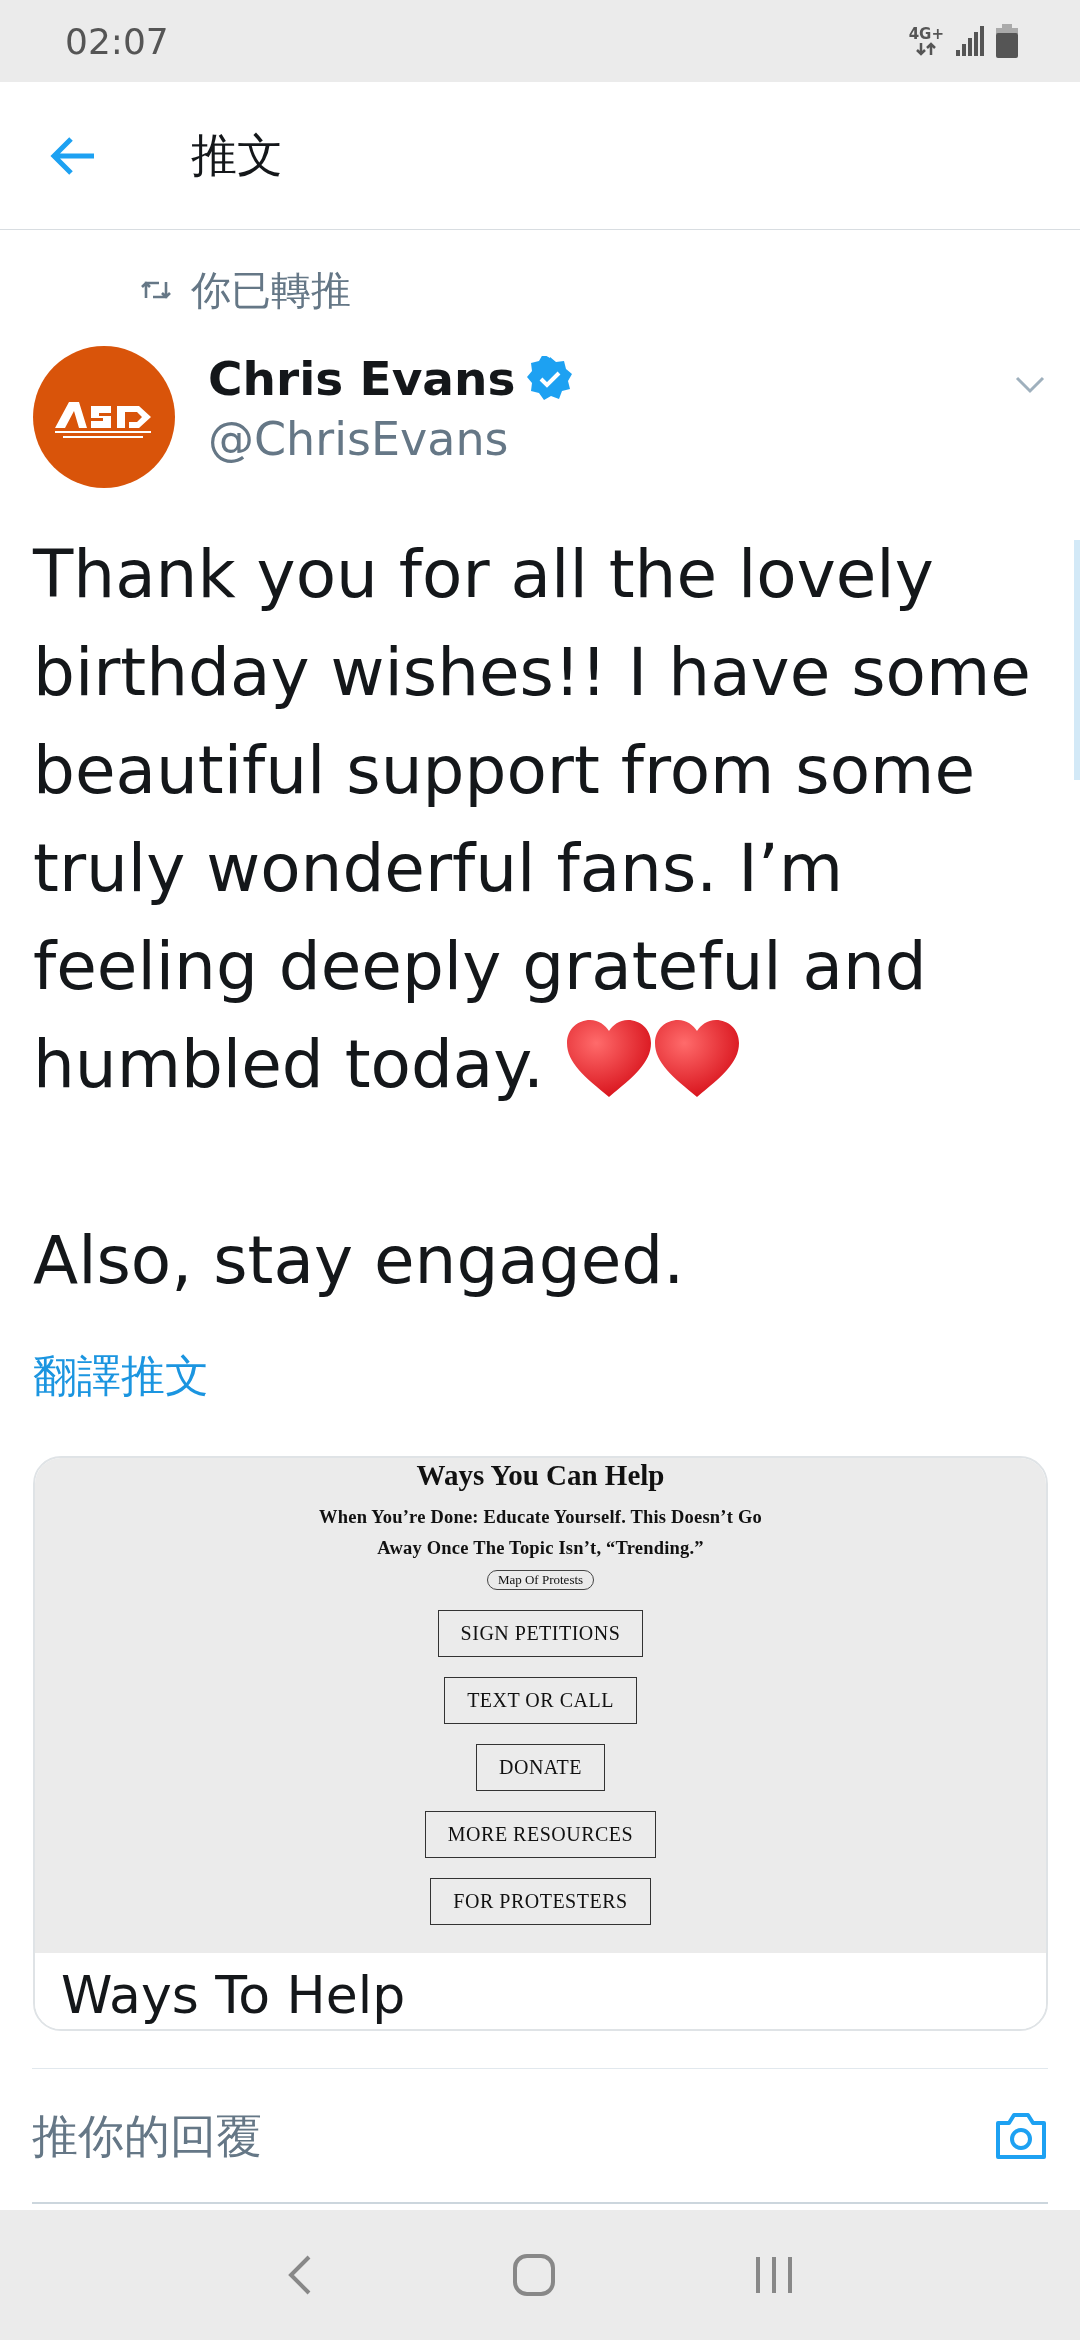 This screenshot has height=2340, width=1080. What do you see at coordinates (117, 41) in the screenshot?
I see `clock: 02:07` at bounding box center [117, 41].